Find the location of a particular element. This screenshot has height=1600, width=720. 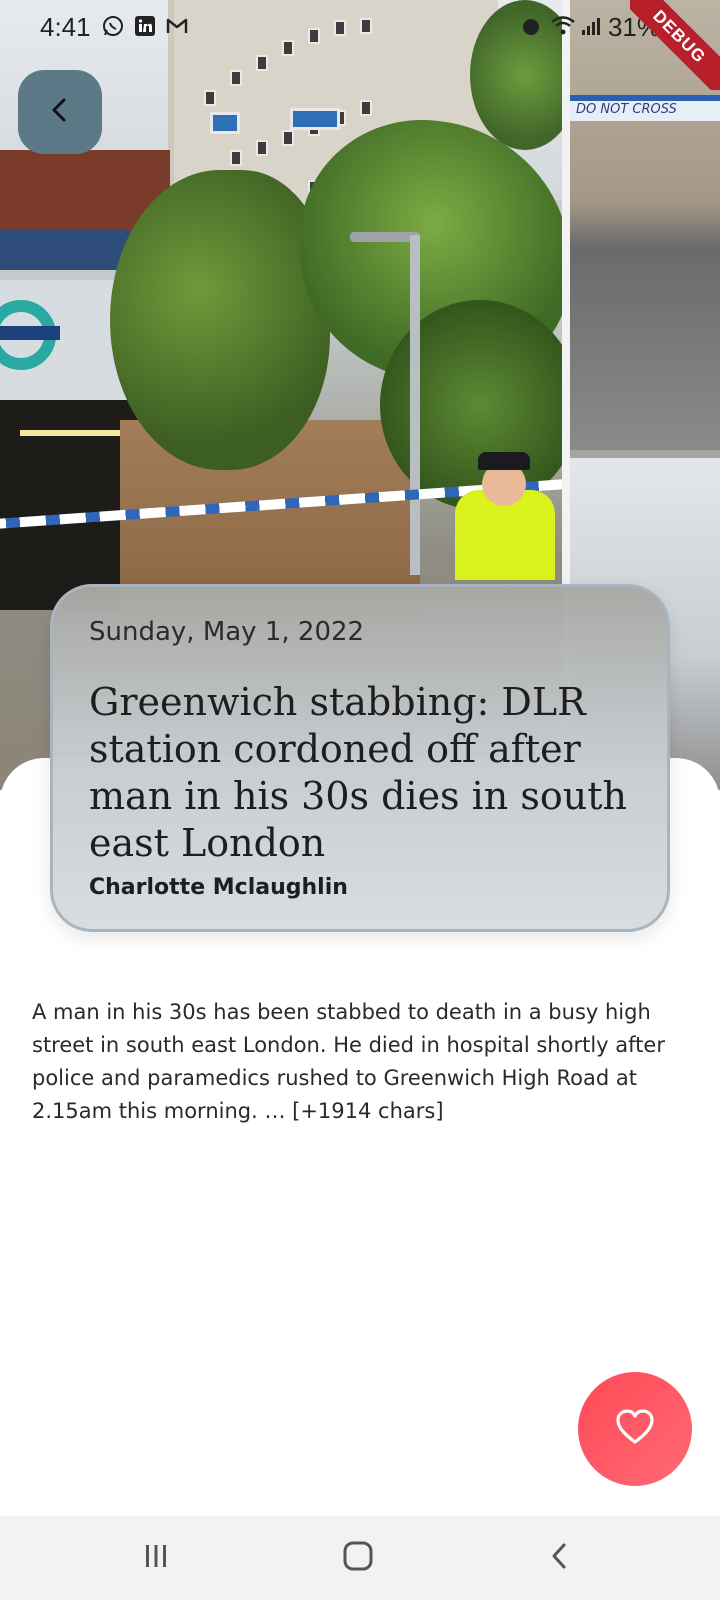

debug-ribbon-wrap: DEBUG is located at coordinates (675, 45).